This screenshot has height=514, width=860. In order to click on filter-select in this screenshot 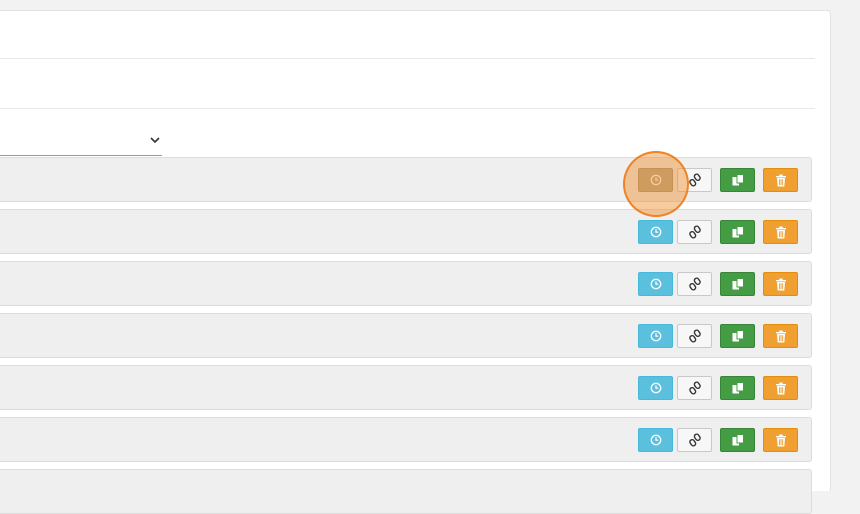, I will do `click(81, 142)`.